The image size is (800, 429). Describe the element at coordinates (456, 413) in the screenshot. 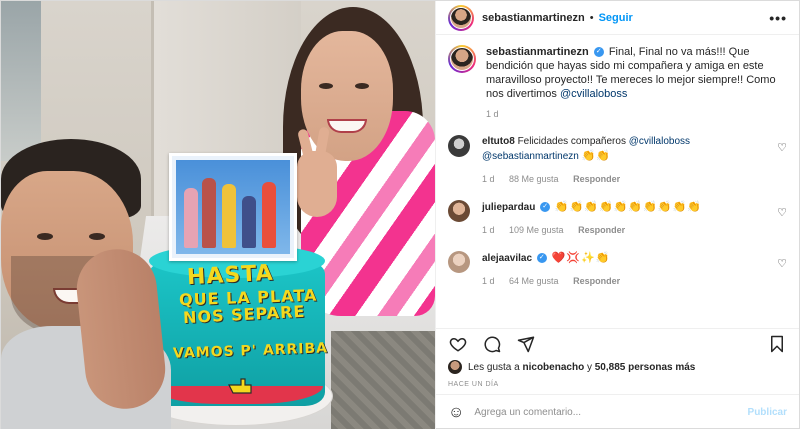

I see `emoji-icon: ☺` at that location.